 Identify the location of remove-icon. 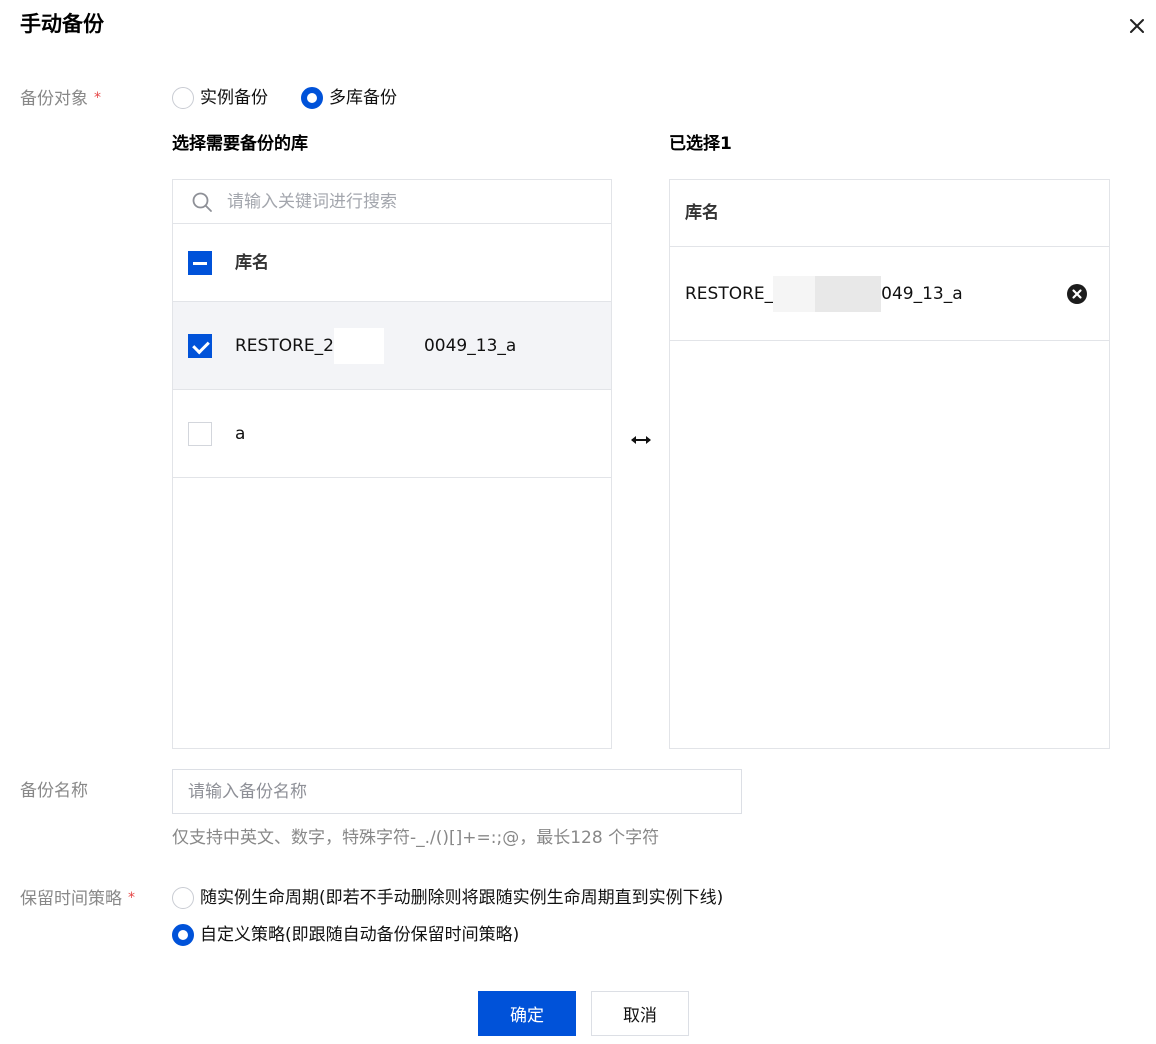
(1077, 294).